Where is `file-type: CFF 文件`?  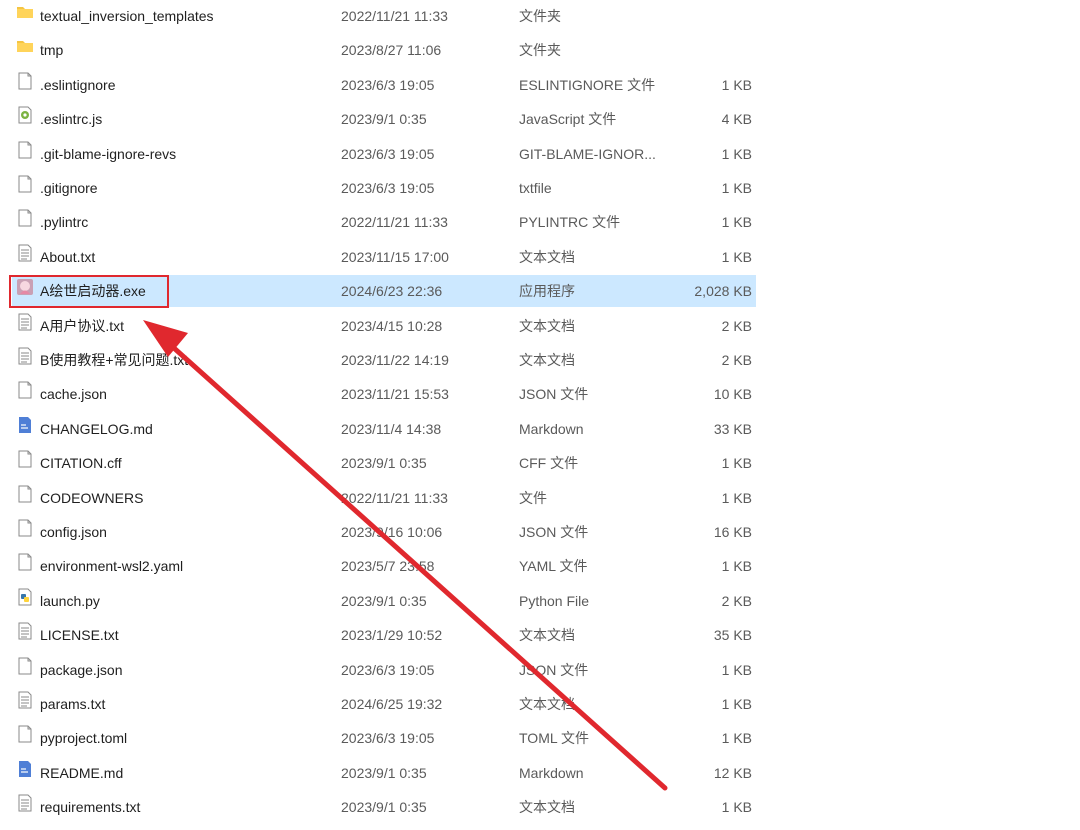 file-type: CFF 文件 is located at coordinates (549, 463).